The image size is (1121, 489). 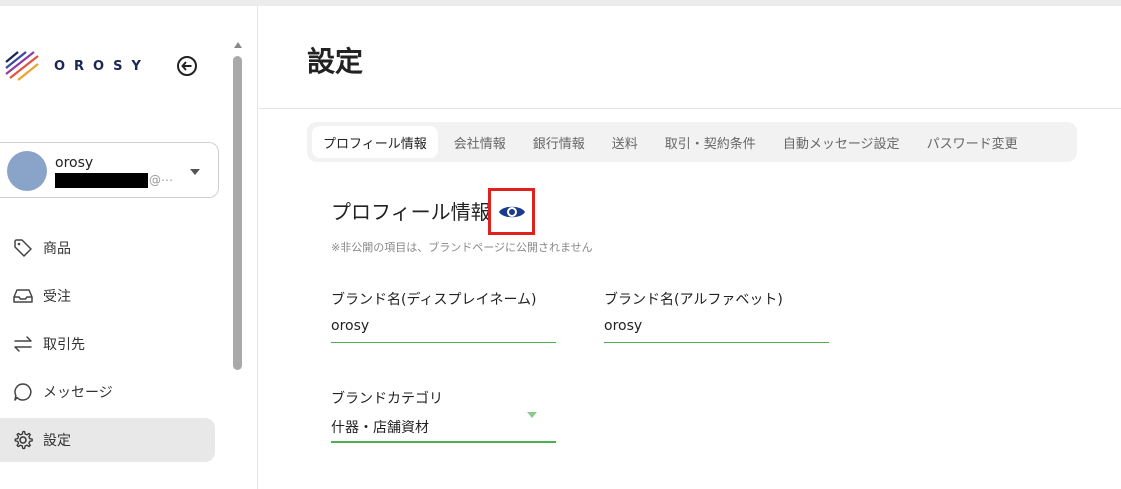 I want to click on sidebar-item-settings: 設定, so click(x=107, y=440).